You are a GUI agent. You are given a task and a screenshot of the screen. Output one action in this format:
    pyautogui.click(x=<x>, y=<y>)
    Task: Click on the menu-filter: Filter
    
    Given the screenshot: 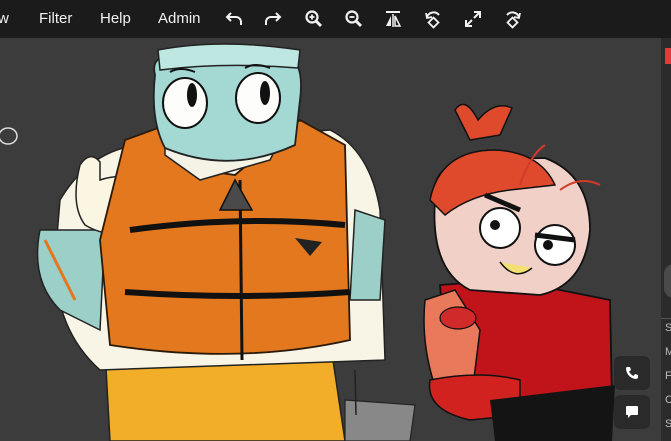 What is the action you would take?
    pyautogui.click(x=55, y=18)
    